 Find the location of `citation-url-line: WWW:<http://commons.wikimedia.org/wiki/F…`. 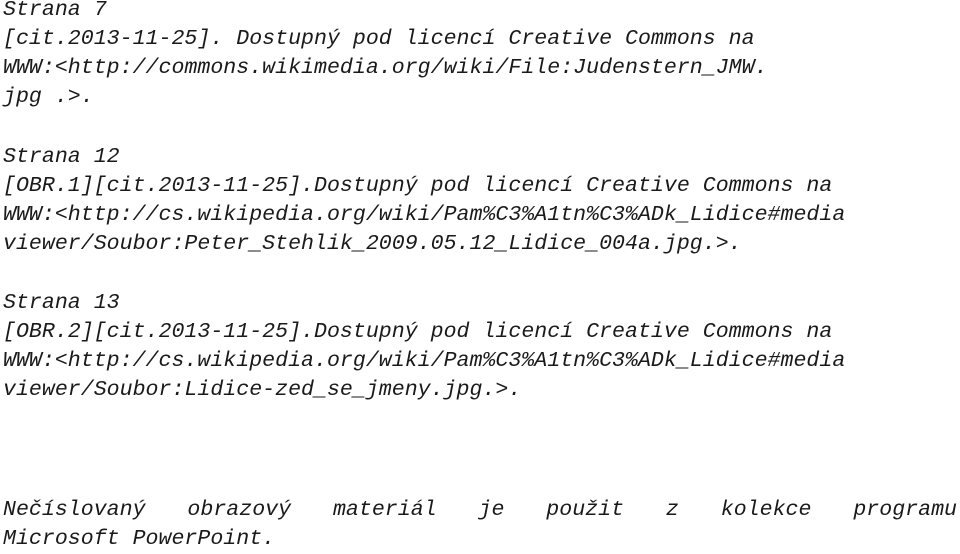

citation-url-line: WWW:<http://commons.wikimedia.org/wiki/F… is located at coordinates (385, 68).